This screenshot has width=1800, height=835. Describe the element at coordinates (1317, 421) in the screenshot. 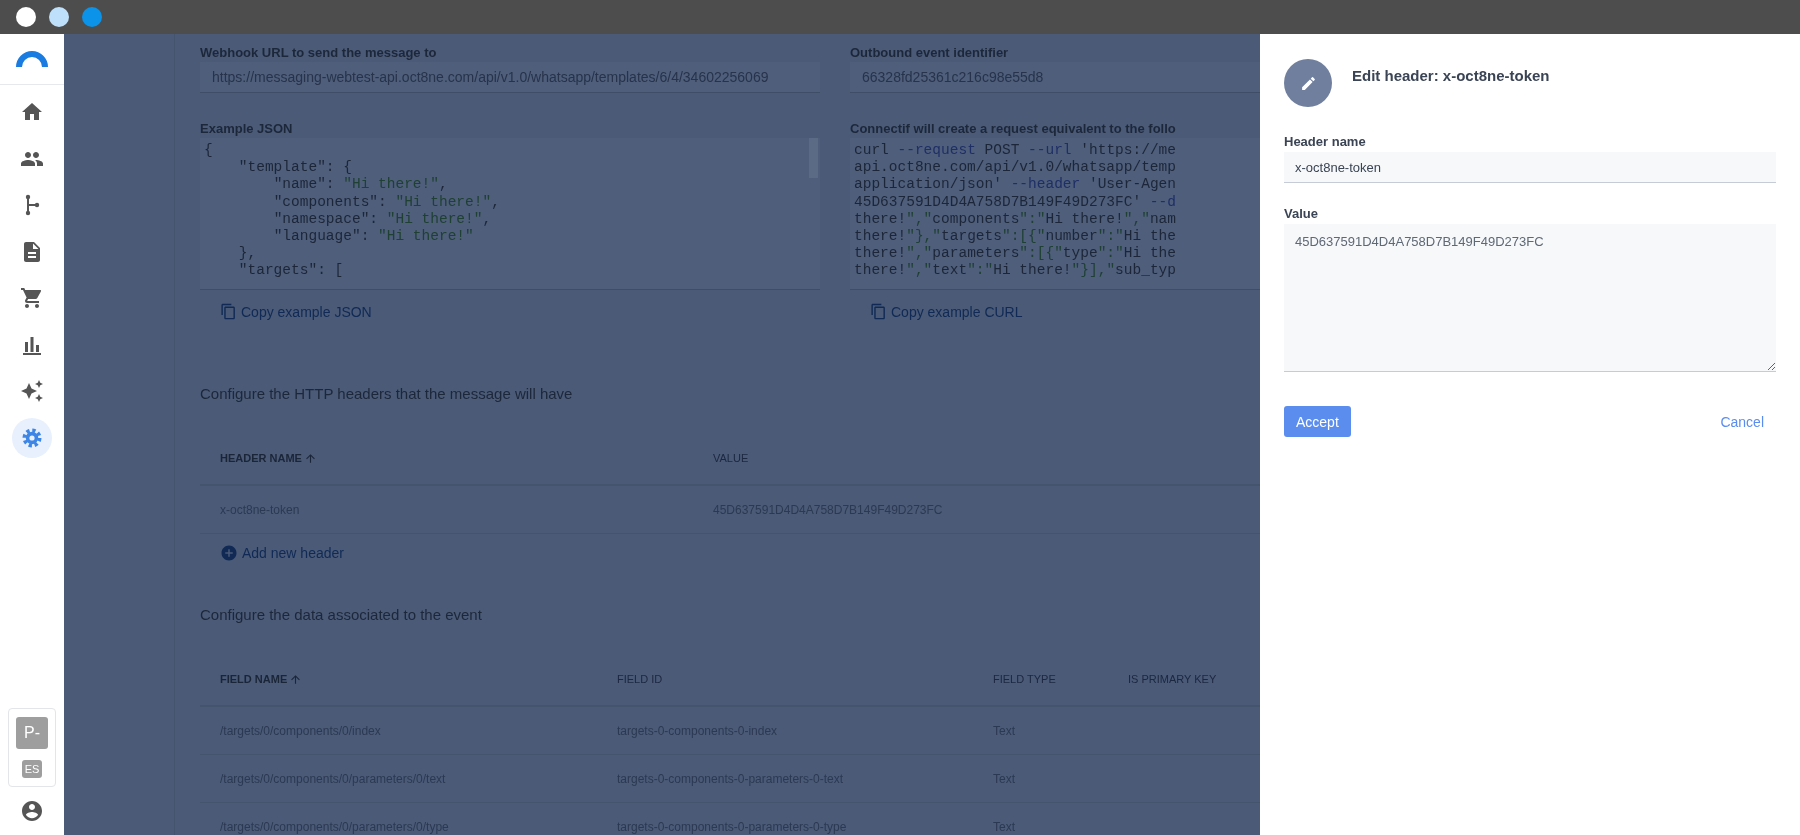

I see `accept-button: Accept` at that location.